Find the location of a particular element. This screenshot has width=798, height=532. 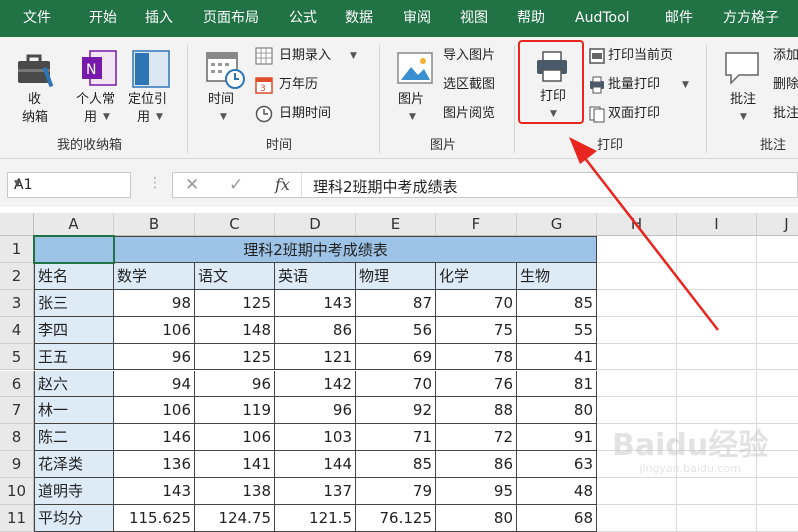

table-cell: 80 is located at coordinates (476, 518).